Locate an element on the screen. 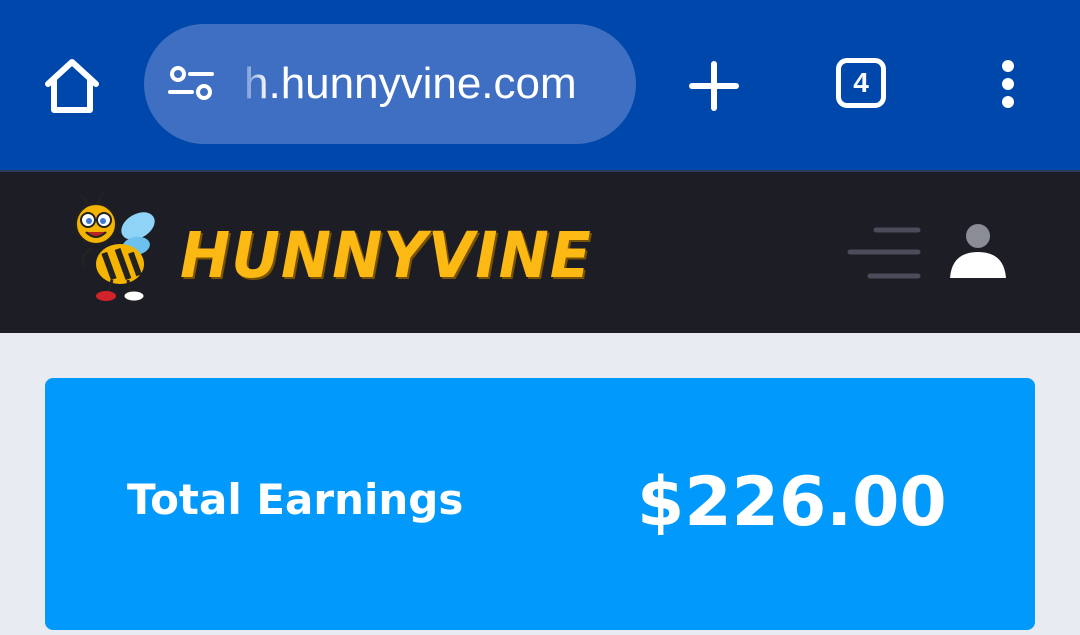  home-icon is located at coordinates (72, 86).